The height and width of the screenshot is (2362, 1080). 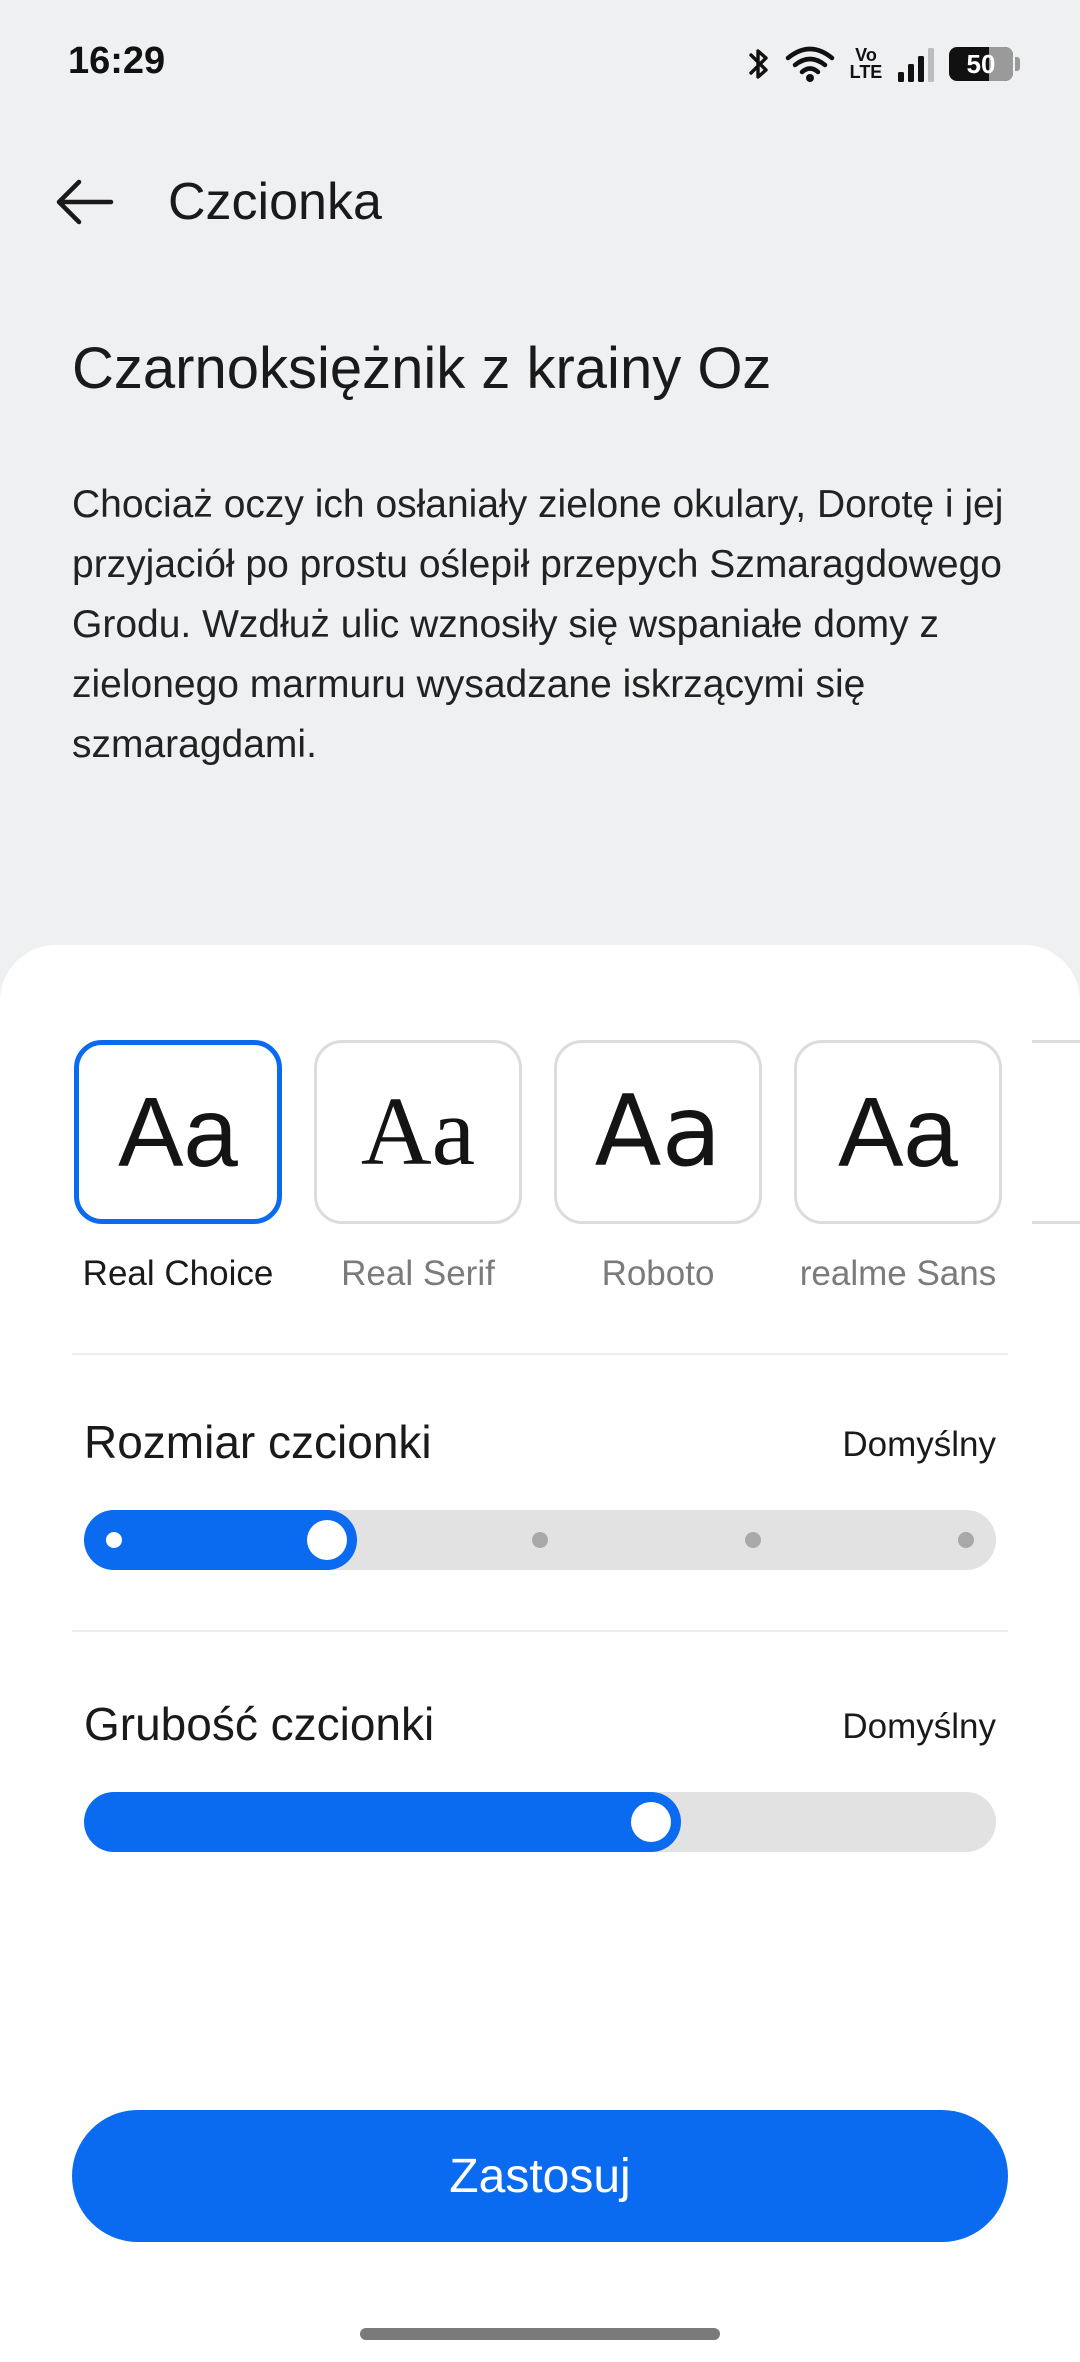 I want to click on status-time: 16:29, so click(x=117, y=61).